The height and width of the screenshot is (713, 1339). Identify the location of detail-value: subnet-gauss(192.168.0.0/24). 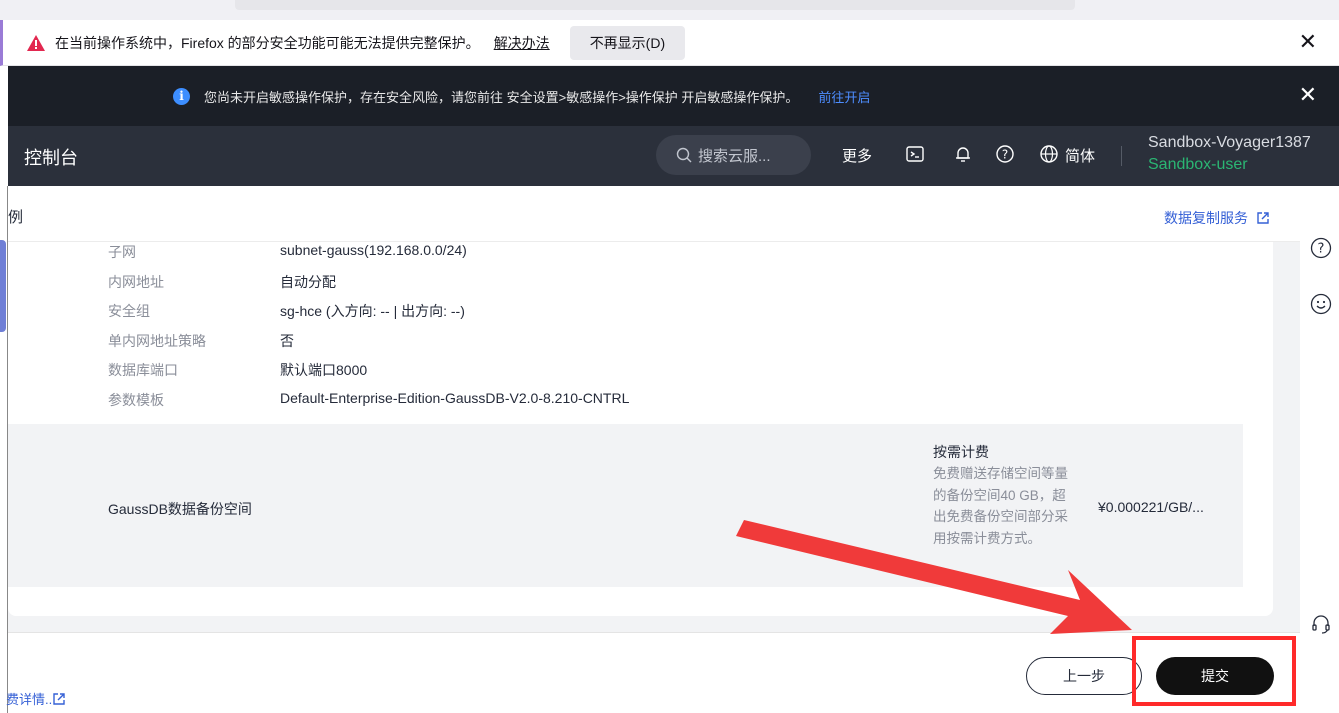
(373, 250).